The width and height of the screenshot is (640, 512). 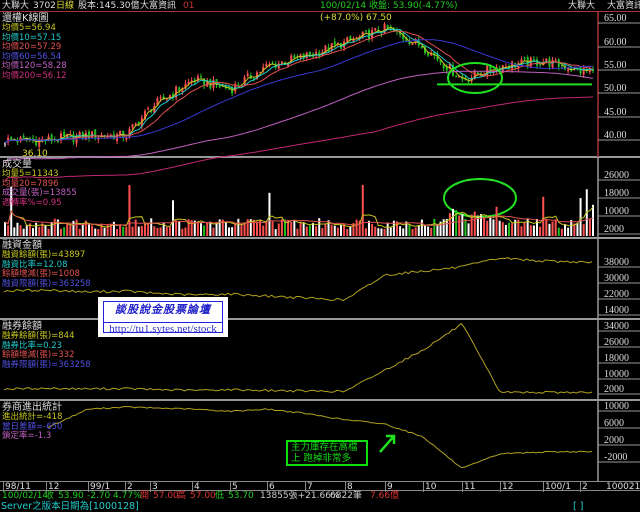 I want to click on low-note: 36.10, so click(x=35, y=154).